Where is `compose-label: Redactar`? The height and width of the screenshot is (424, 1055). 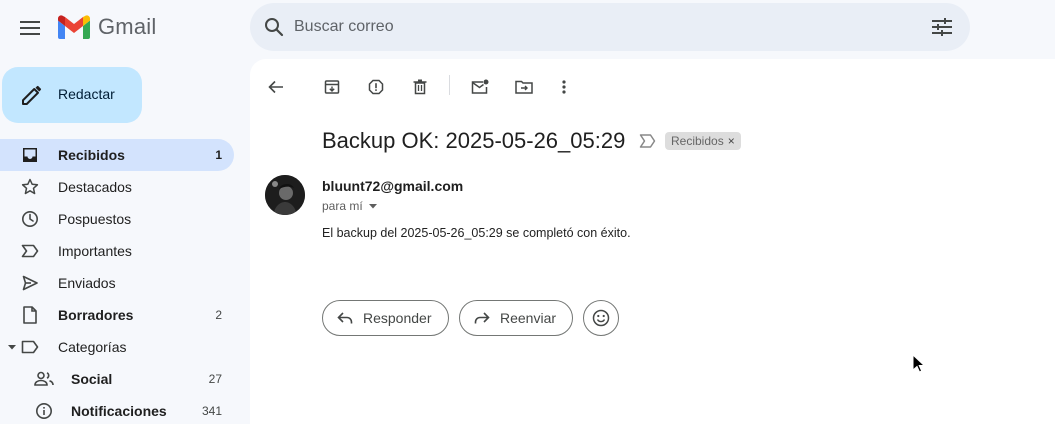
compose-label: Redactar is located at coordinates (86, 94).